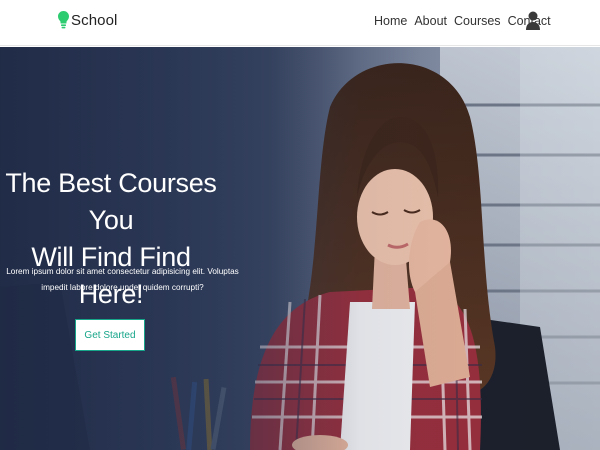 The height and width of the screenshot is (450, 600). I want to click on brand-name: School, so click(94, 20).